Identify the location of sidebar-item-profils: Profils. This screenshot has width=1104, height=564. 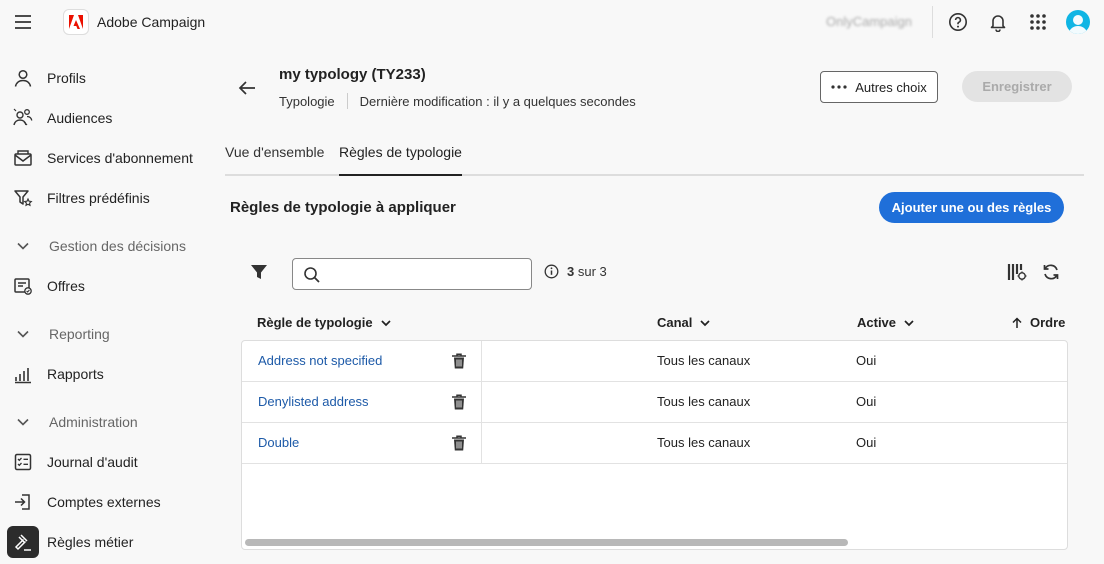
(105, 78).